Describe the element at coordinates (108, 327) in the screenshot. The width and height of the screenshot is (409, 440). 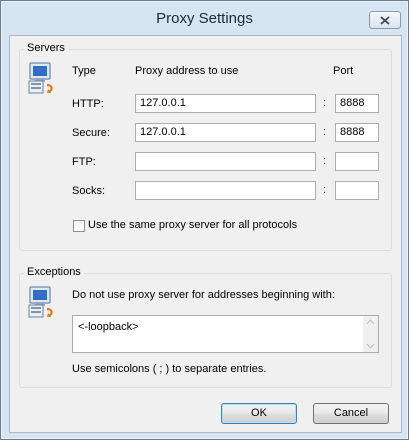
I see `exceptions-value: <-loopback>` at that location.